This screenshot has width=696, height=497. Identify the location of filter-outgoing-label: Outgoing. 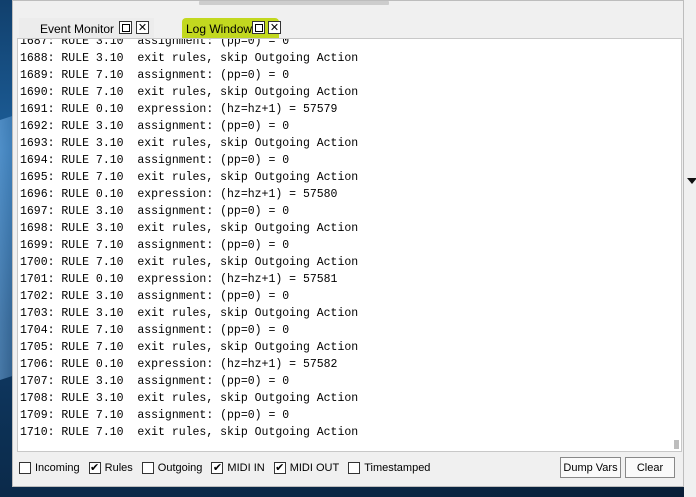
(180, 468).